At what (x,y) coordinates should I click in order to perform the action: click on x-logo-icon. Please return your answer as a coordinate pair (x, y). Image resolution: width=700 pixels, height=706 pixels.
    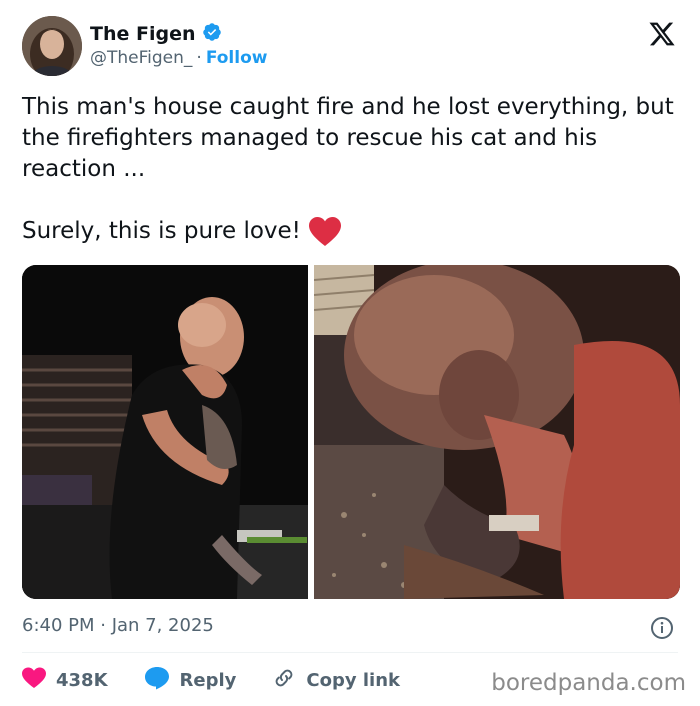
    Looking at the image, I should click on (662, 34).